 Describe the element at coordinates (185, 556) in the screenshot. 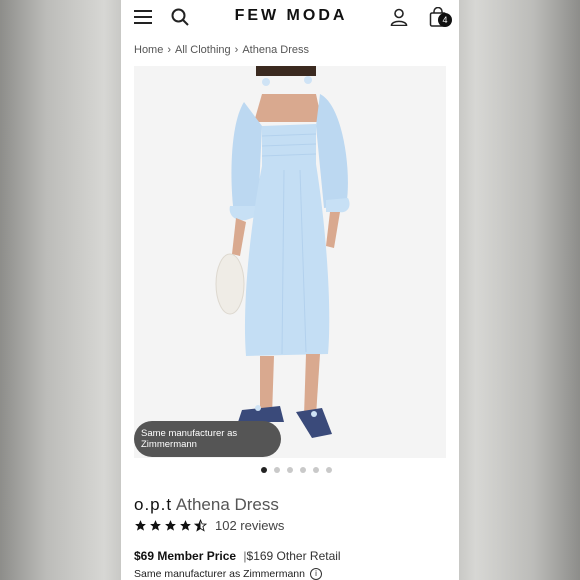

I see `member-price: $69 Member Price` at that location.